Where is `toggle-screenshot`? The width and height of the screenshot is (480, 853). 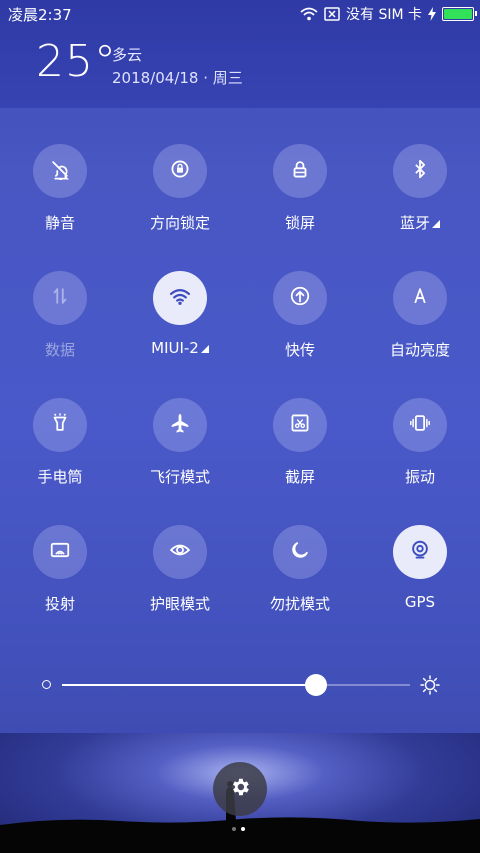
toggle-screenshot is located at coordinates (300, 425).